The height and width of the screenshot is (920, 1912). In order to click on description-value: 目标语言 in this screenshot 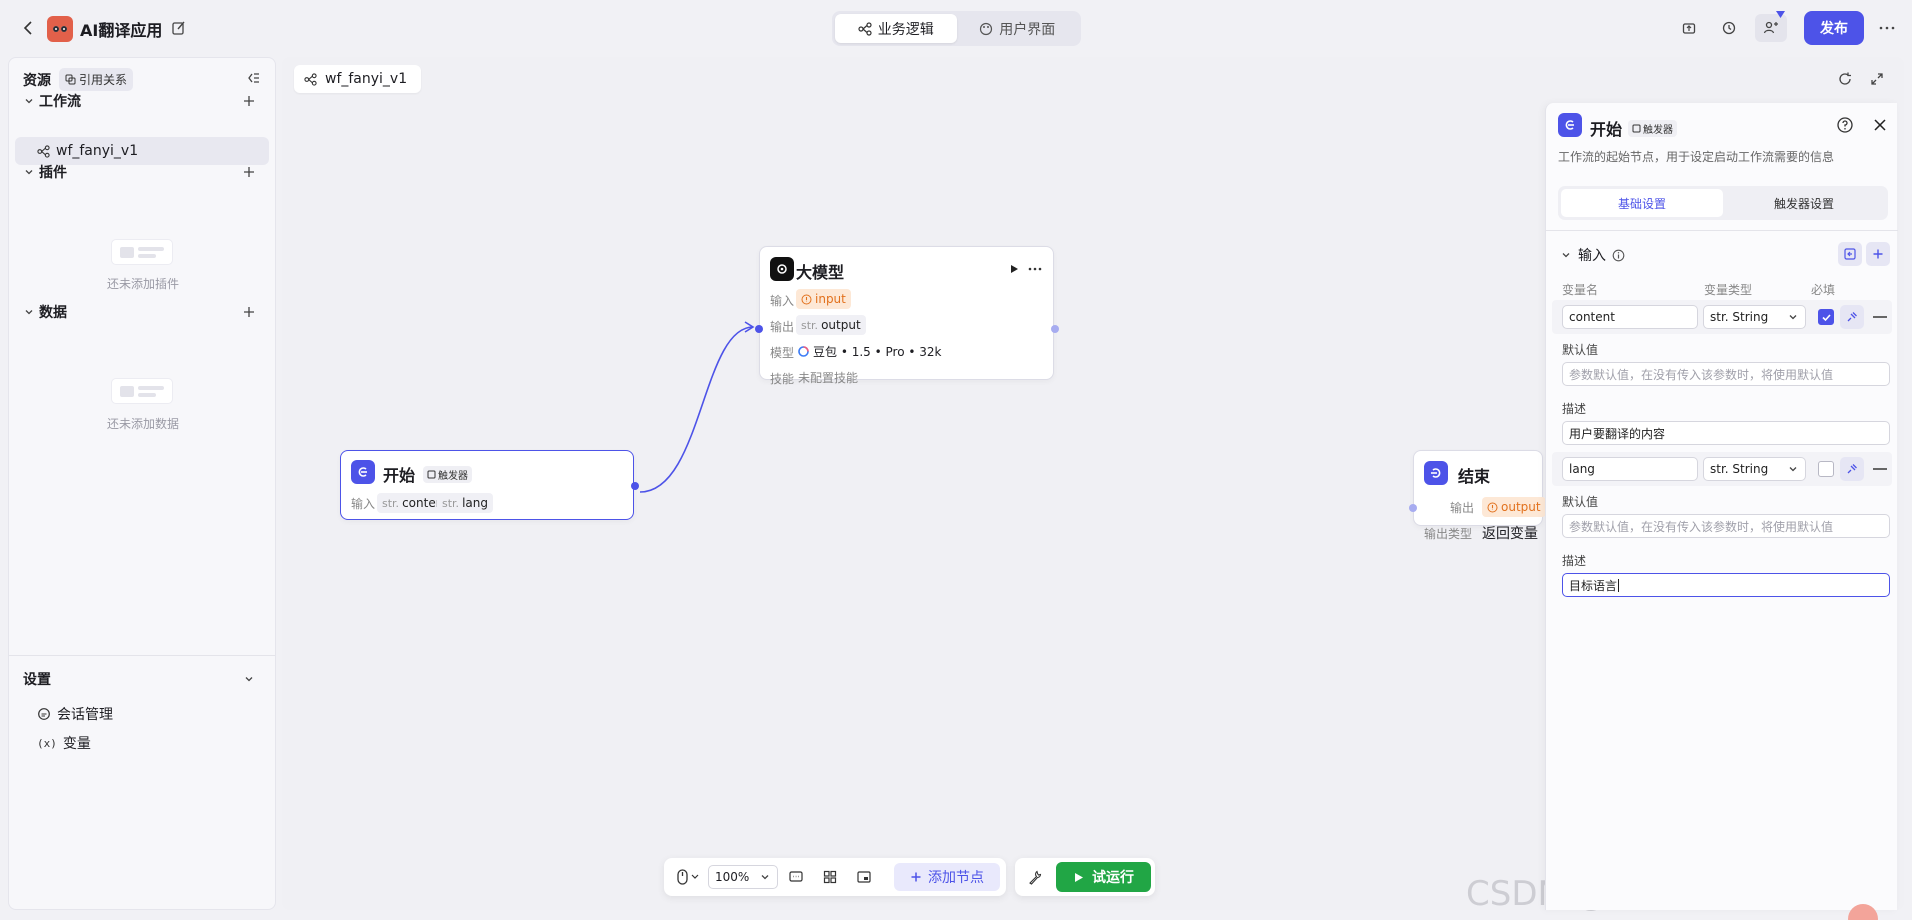, I will do `click(1593, 585)`.